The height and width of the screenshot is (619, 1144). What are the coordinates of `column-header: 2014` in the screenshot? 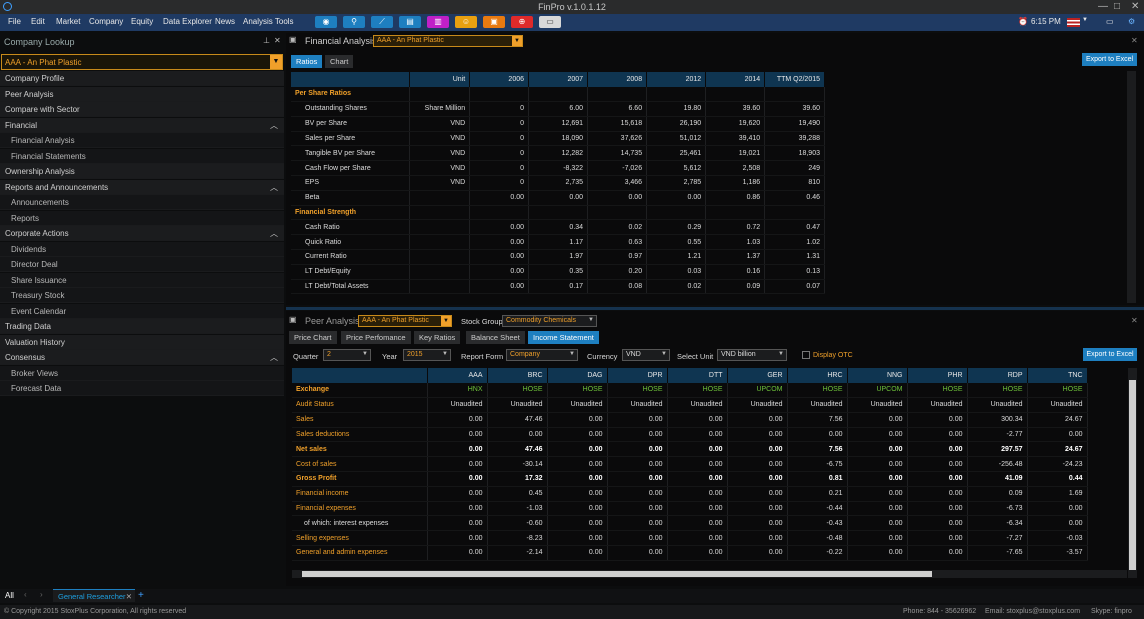 It's located at (735, 79).